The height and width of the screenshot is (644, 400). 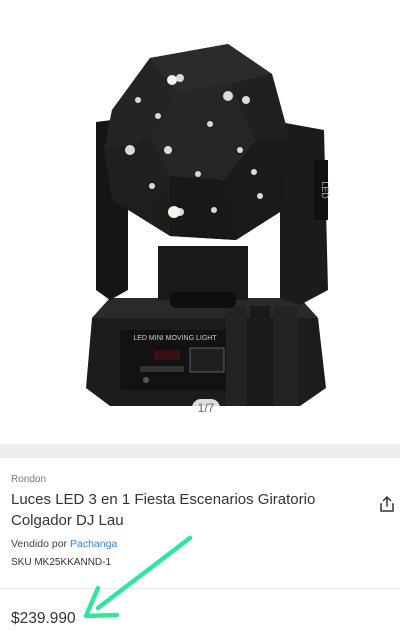 What do you see at coordinates (43, 618) in the screenshot?
I see `product-price: $239.990` at bounding box center [43, 618].